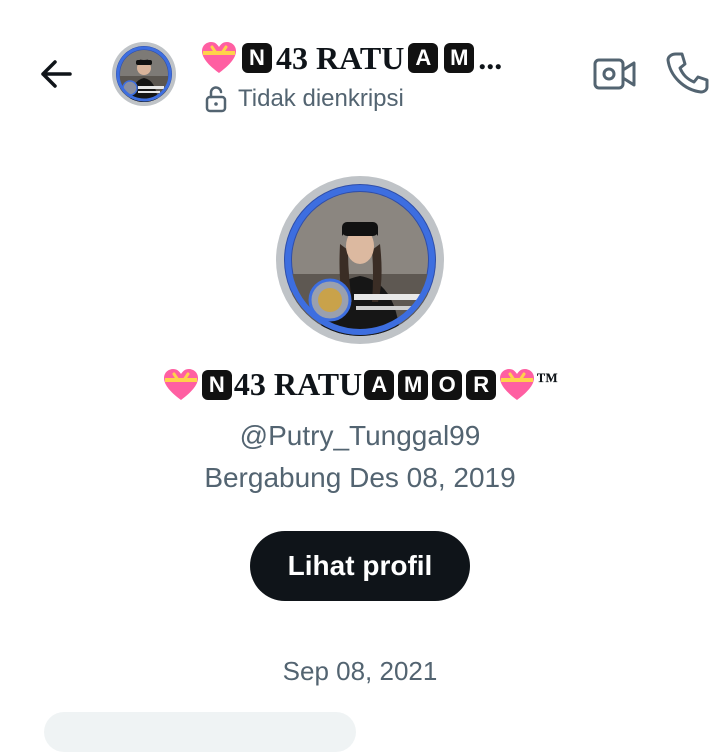  I want to click on conversation-avatar, so click(144, 74).